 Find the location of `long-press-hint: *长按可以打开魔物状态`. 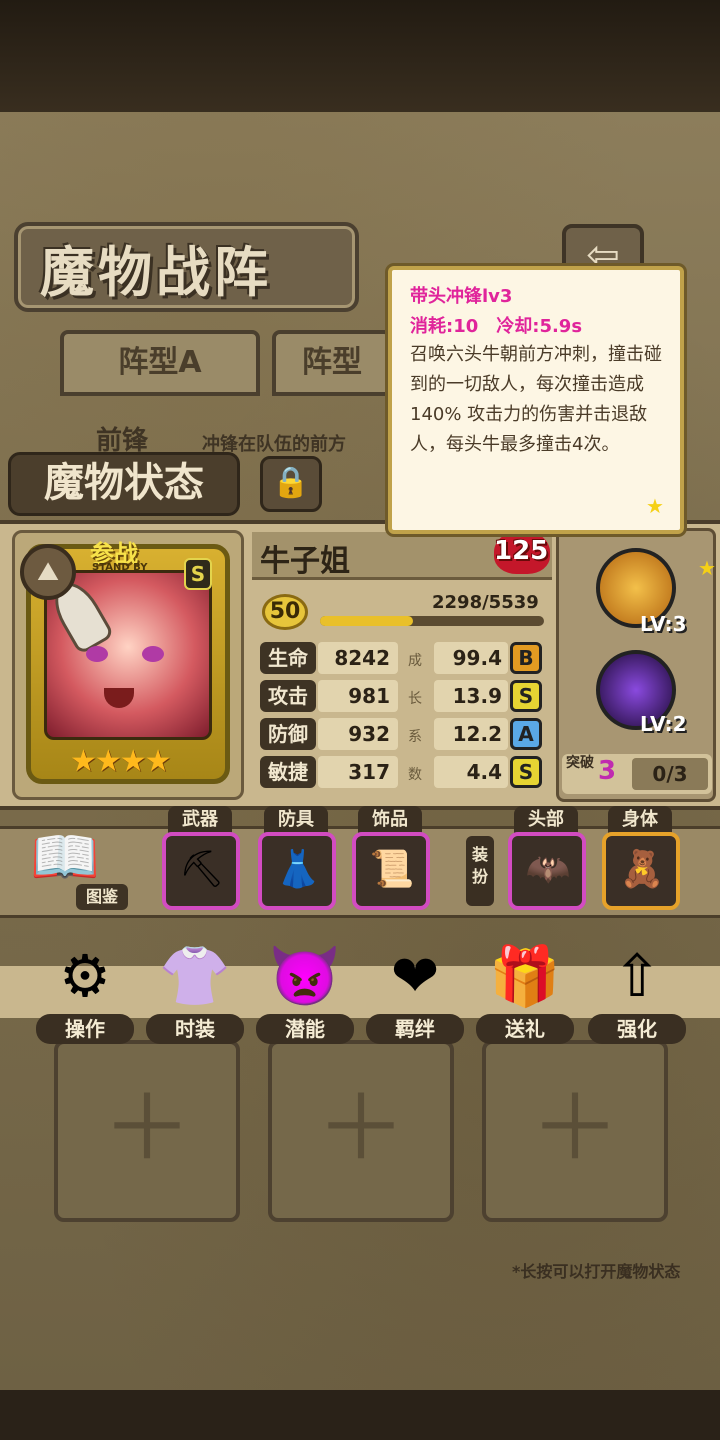

long-press-hint: *长按可以打开魔物状态 is located at coordinates (596, 1271).